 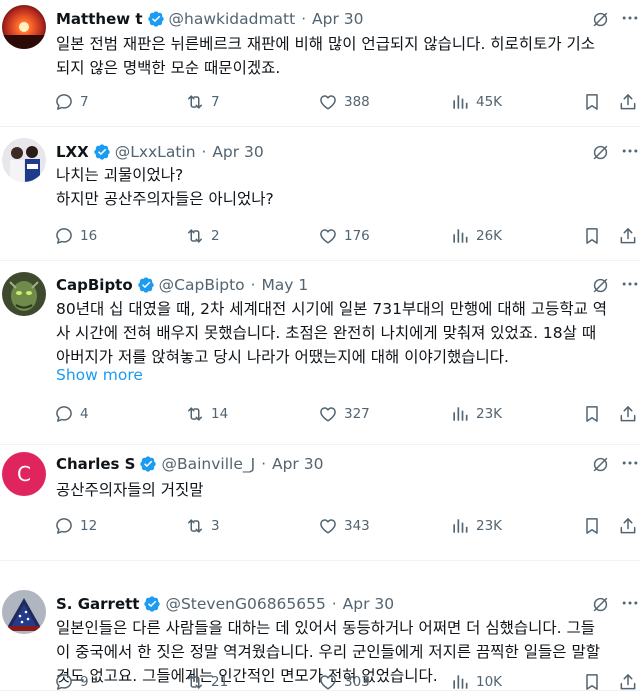 What do you see at coordinates (75, 526) in the screenshot?
I see `reply-button: 12` at bounding box center [75, 526].